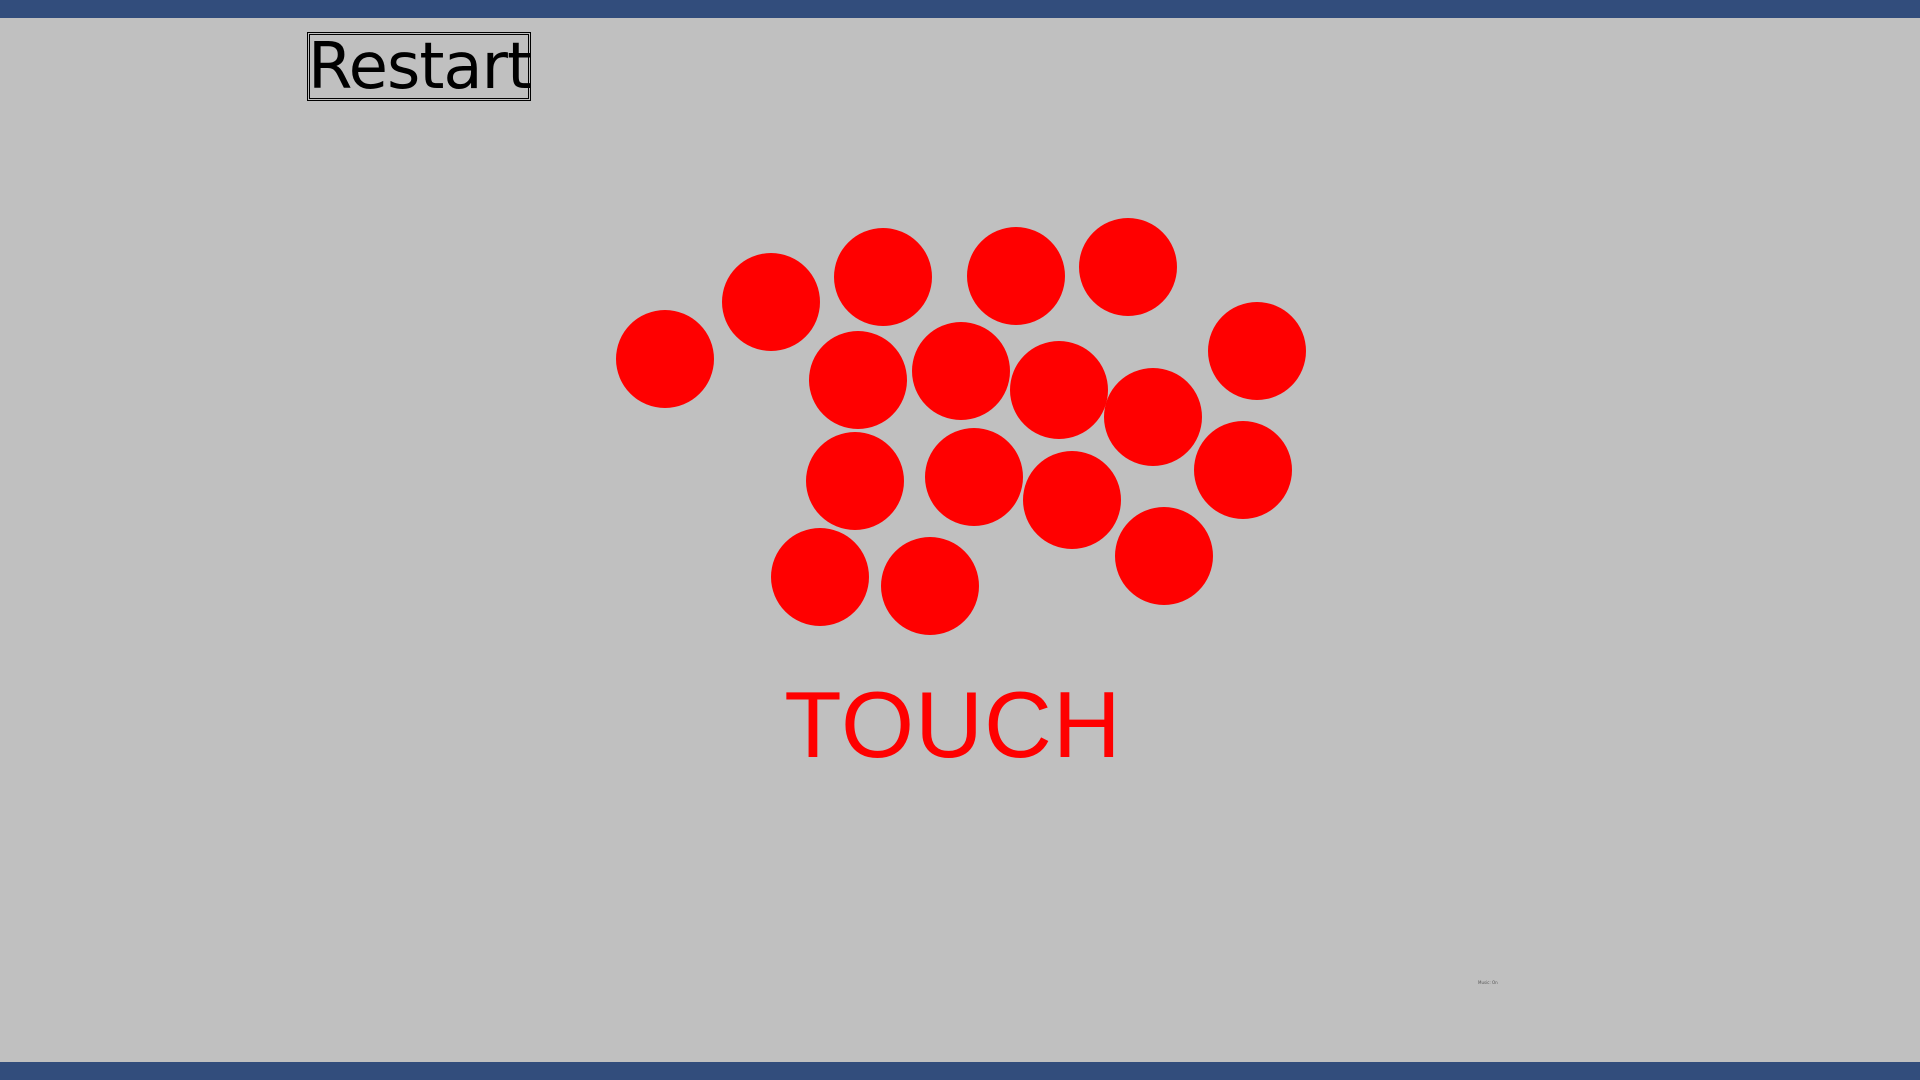 This screenshot has height=1080, width=1920. Describe the element at coordinates (960, 1071) in the screenshot. I see `bottom-frame-bar` at that location.